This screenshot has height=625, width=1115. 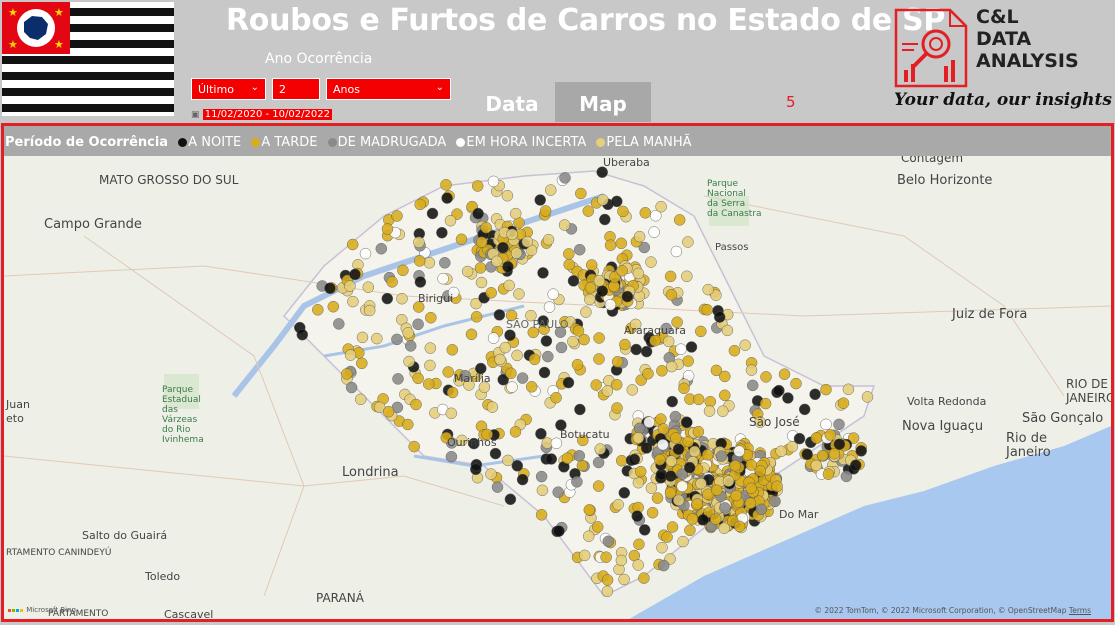 What do you see at coordinates (289, 142) in the screenshot?
I see `legend-item-tarde: A TARDE` at bounding box center [289, 142].